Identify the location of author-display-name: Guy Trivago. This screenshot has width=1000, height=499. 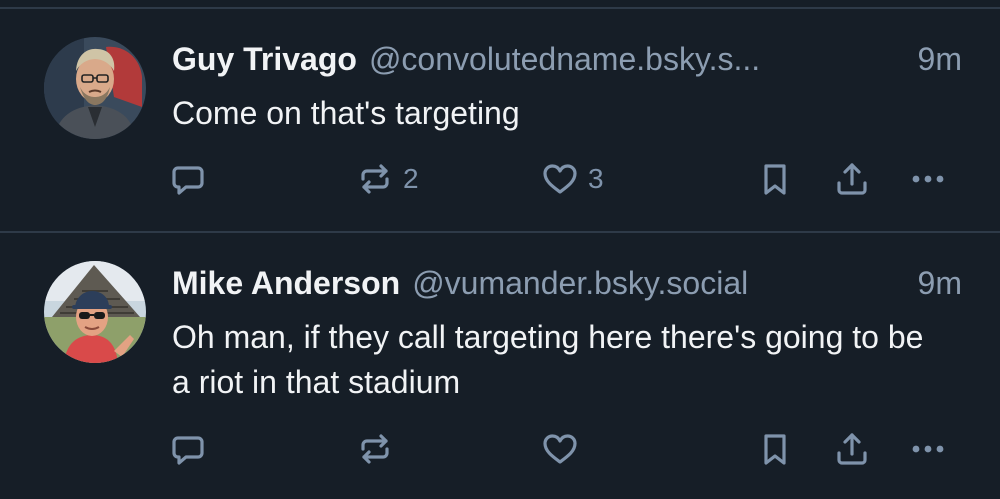
(264, 59).